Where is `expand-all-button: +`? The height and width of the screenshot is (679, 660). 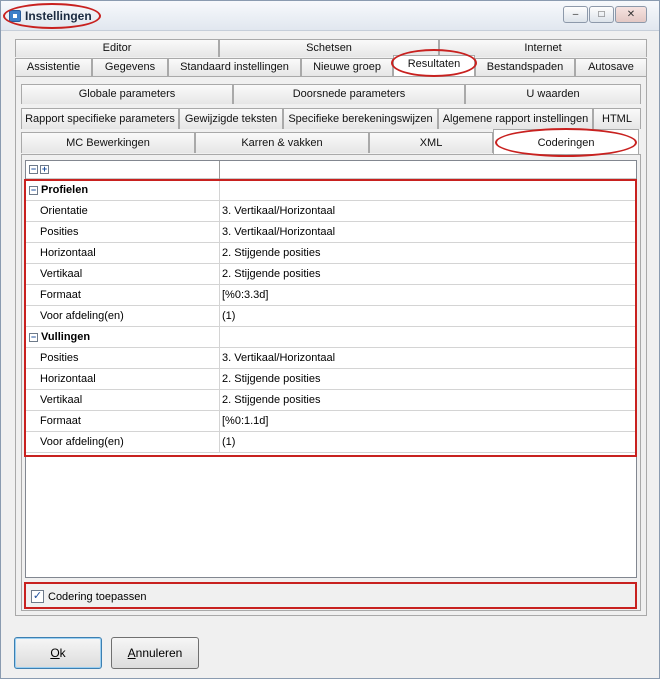 expand-all-button: + is located at coordinates (44, 169).